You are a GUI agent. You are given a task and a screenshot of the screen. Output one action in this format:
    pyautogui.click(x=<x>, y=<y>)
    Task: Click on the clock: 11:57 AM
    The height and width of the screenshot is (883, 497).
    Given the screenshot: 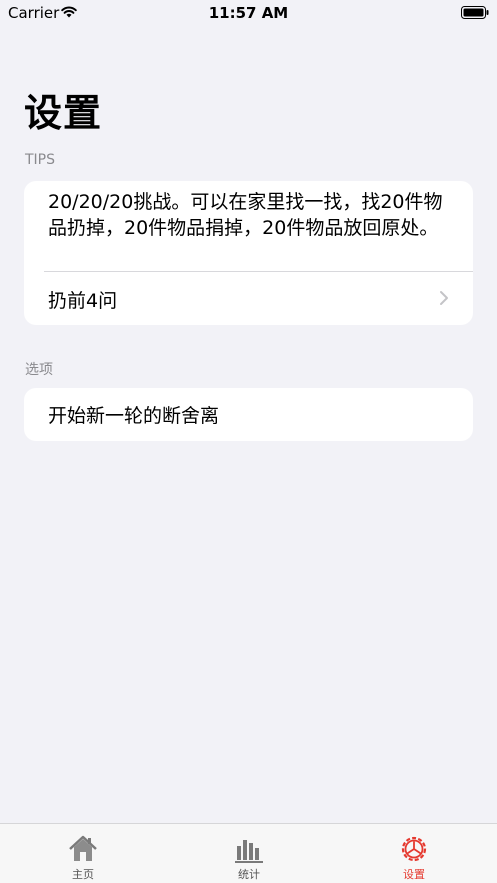 What is the action you would take?
    pyautogui.click(x=248, y=13)
    